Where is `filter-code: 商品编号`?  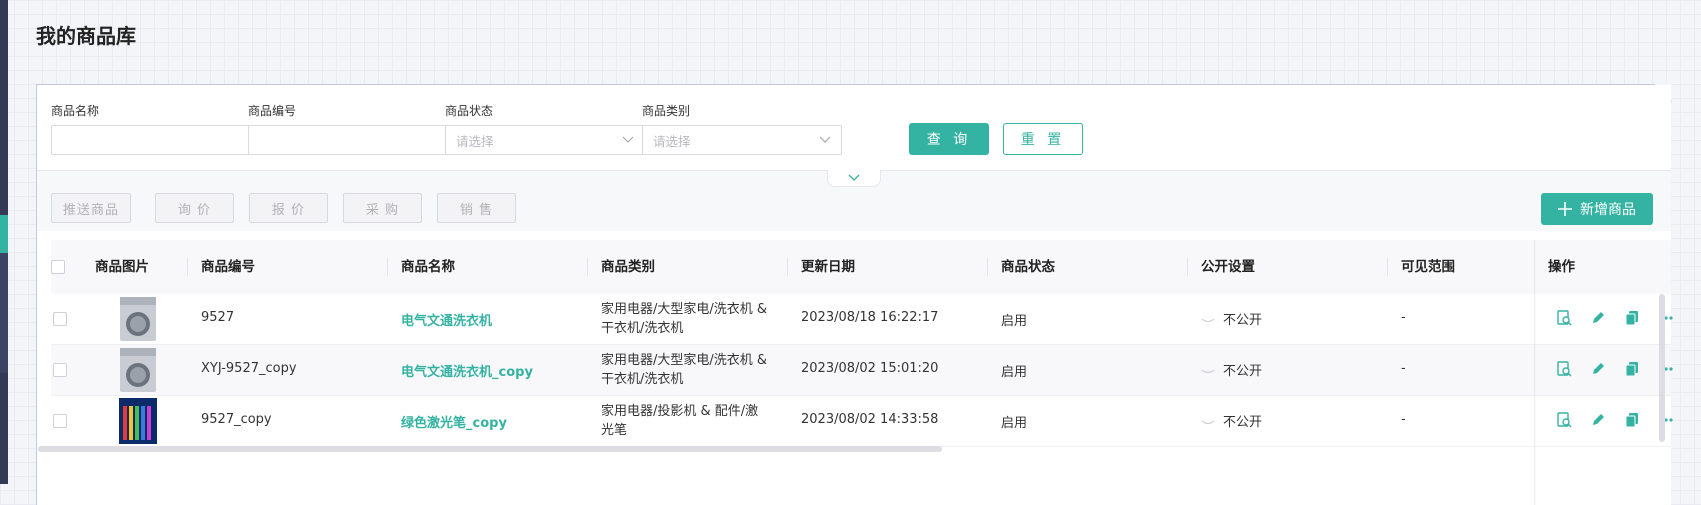 filter-code: 商品编号 is located at coordinates (348, 129).